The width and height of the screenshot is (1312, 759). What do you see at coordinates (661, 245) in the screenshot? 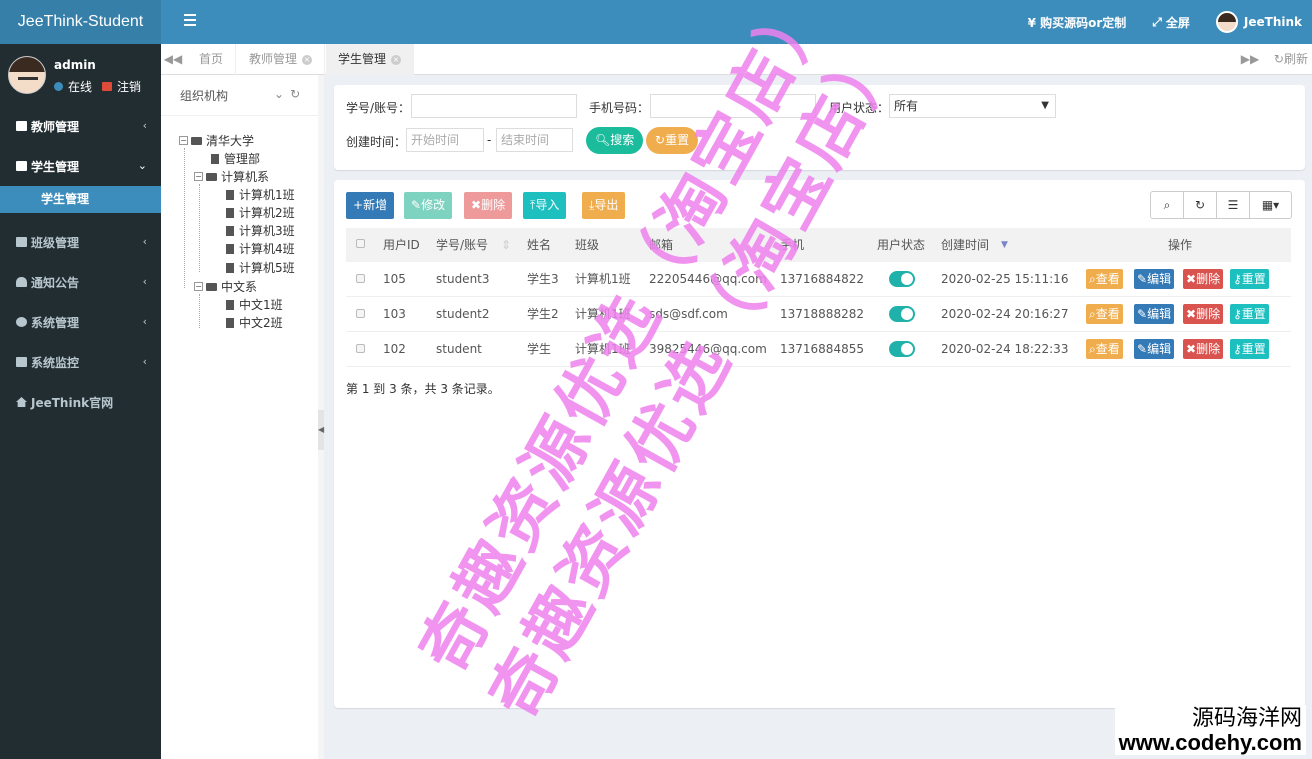
I see `column-header: 邮箱` at bounding box center [661, 245].